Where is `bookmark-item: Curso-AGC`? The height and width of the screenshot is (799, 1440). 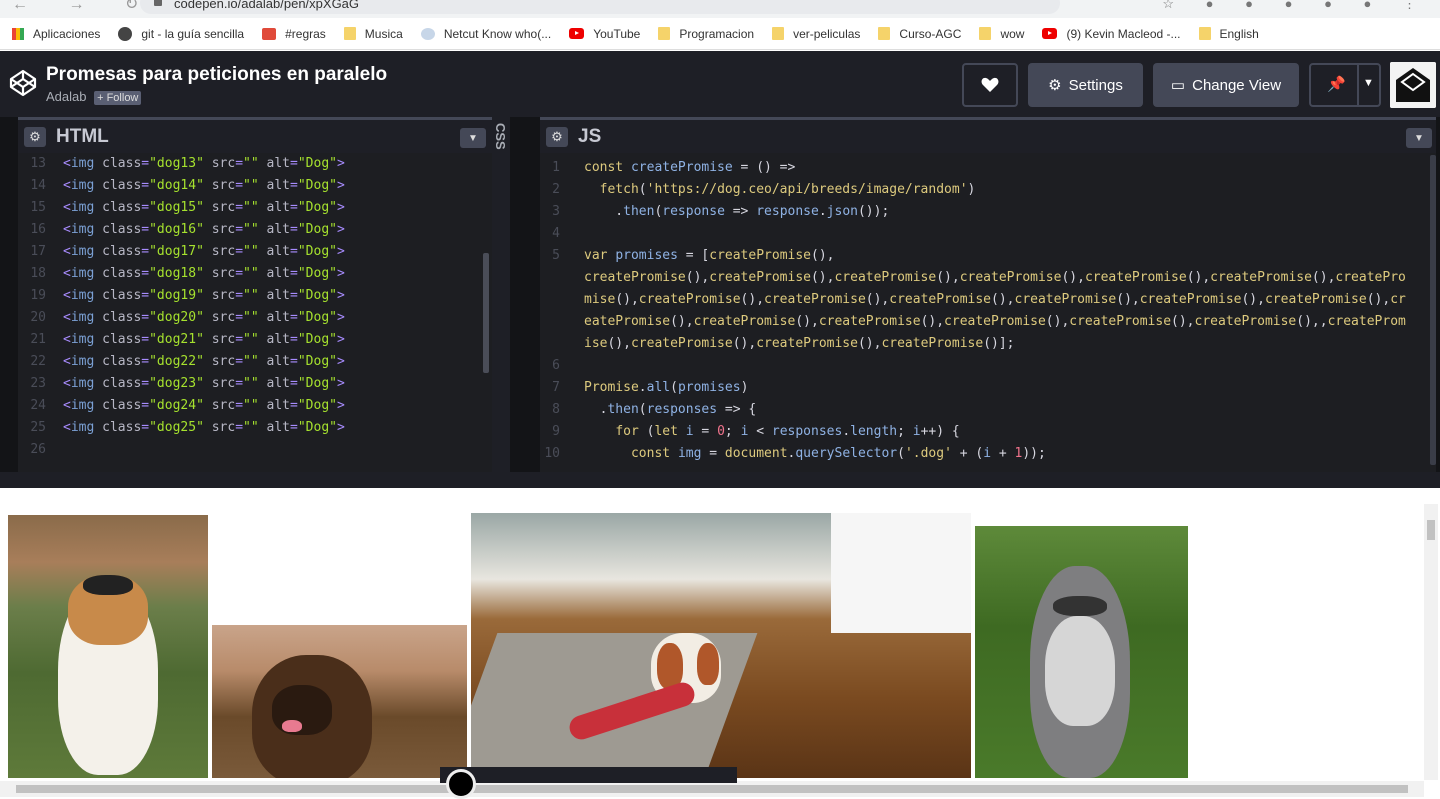 bookmark-item: Curso-AGC is located at coordinates (919, 34).